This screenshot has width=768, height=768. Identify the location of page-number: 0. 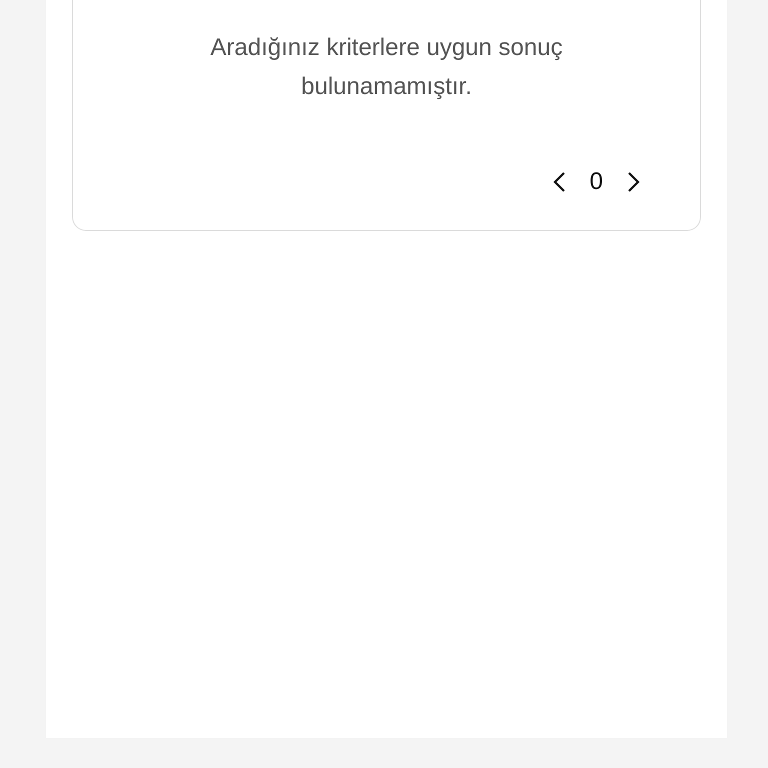
(596, 182).